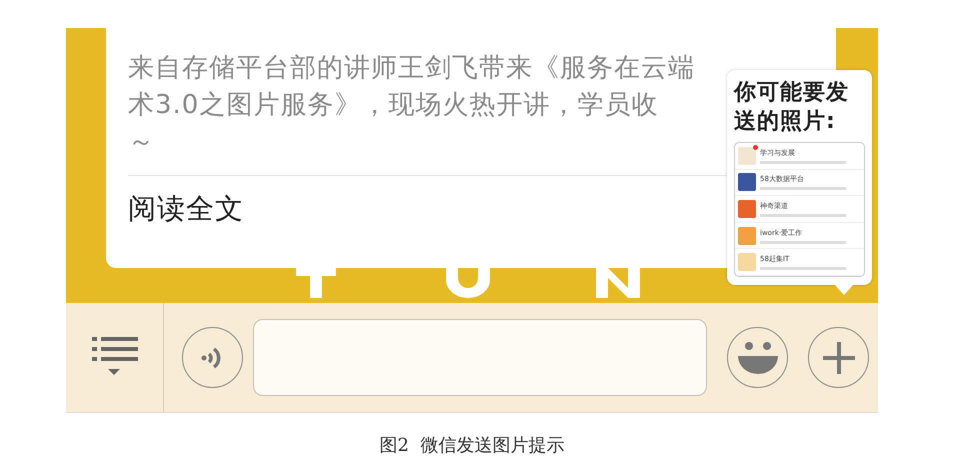 The height and width of the screenshot is (472, 962). I want to click on add-button, so click(838, 357).